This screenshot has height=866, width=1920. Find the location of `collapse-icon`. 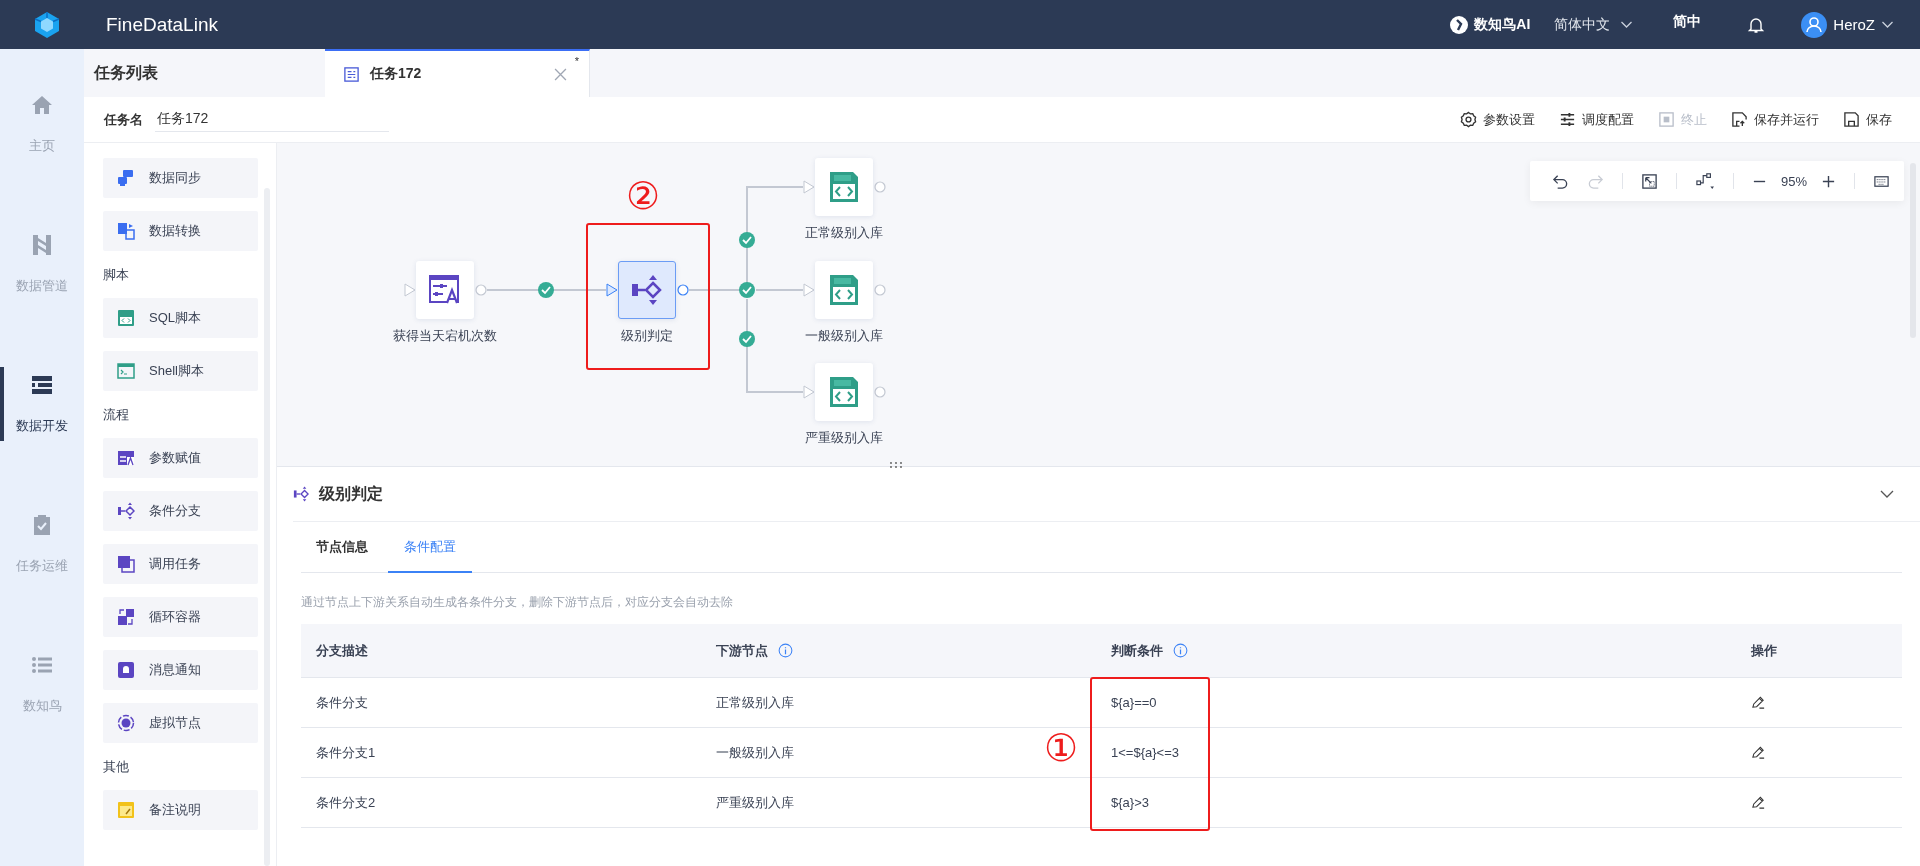

collapse-icon is located at coordinates (1887, 494).